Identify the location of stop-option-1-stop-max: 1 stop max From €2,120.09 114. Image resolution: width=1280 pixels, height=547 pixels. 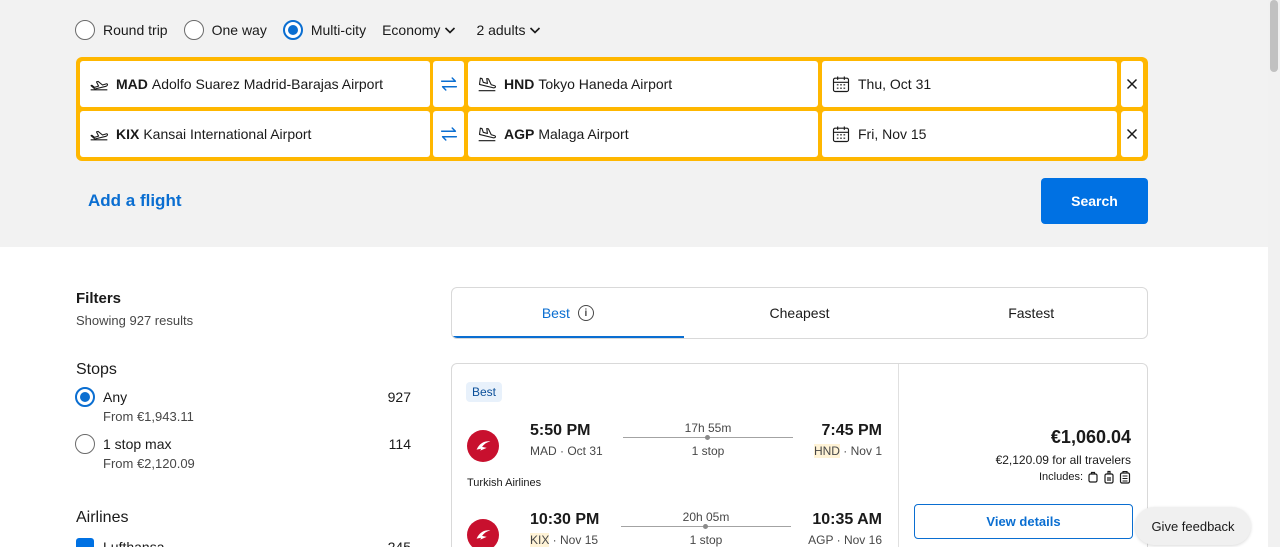
(243, 455).